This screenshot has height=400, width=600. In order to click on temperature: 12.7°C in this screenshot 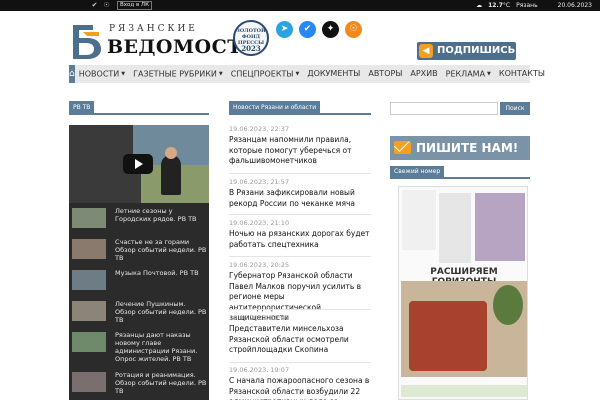, I will do `click(499, 5)`.